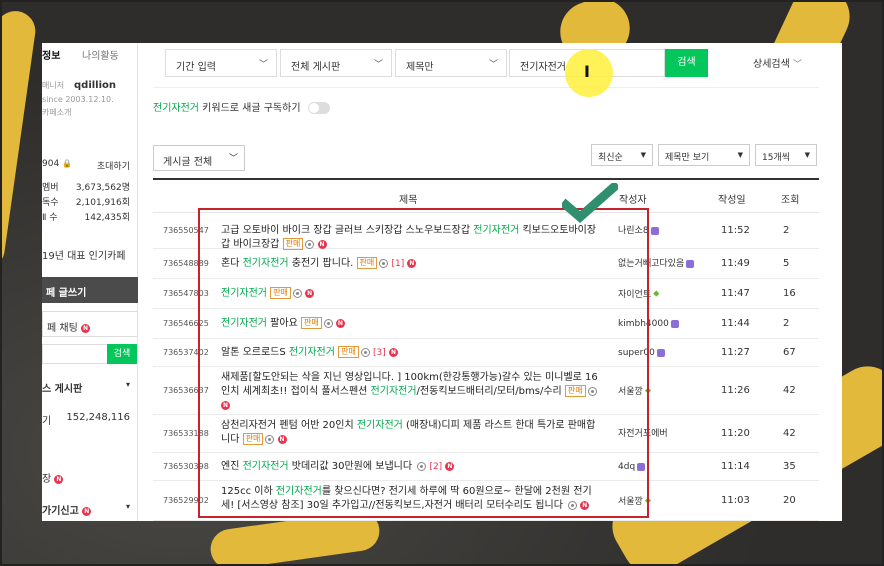 Image resolution: width=884 pixels, height=566 pixels. I want to click on post-views: 35, so click(789, 466).